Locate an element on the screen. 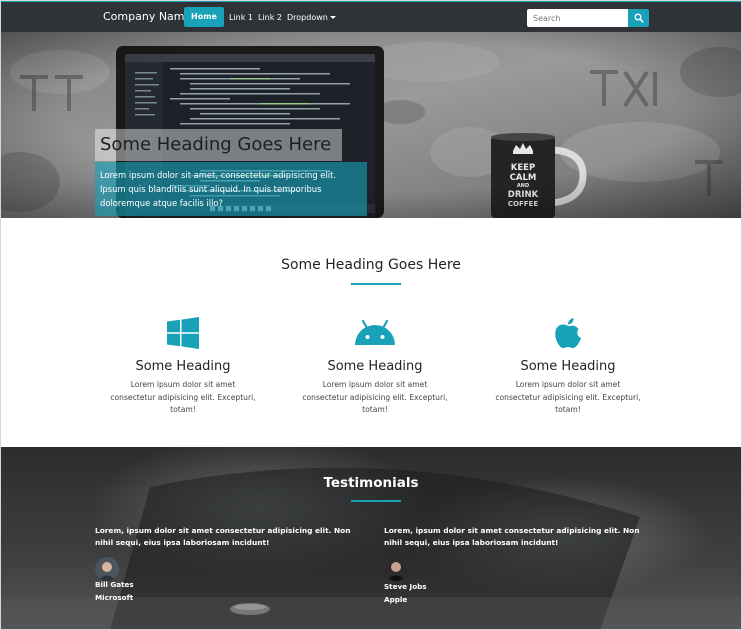 The width and height of the screenshot is (742, 630). author-name: Steve Jobs is located at coordinates (405, 586).